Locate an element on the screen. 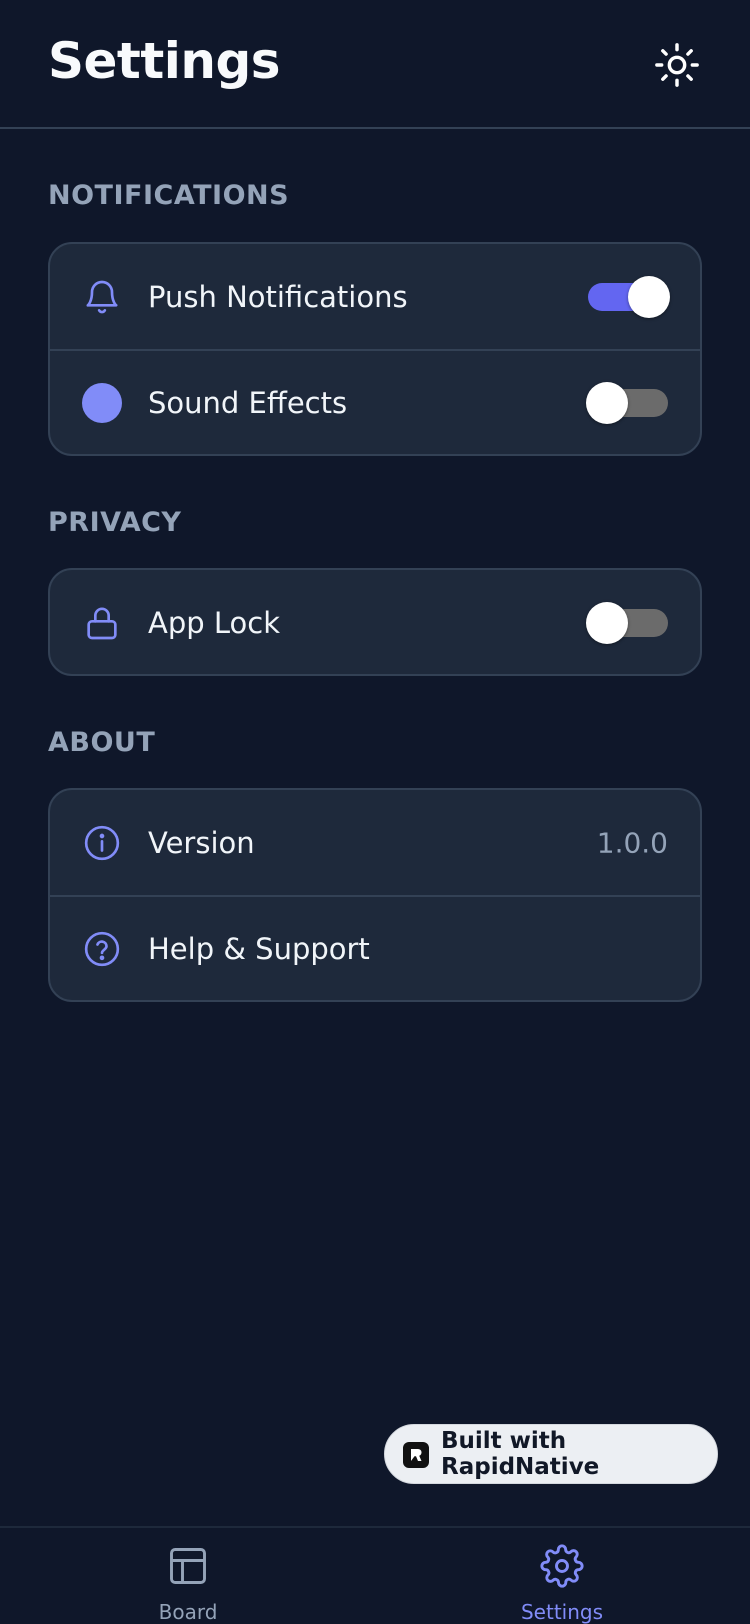 The image size is (750, 1624). header: Settings is located at coordinates (375, 64).